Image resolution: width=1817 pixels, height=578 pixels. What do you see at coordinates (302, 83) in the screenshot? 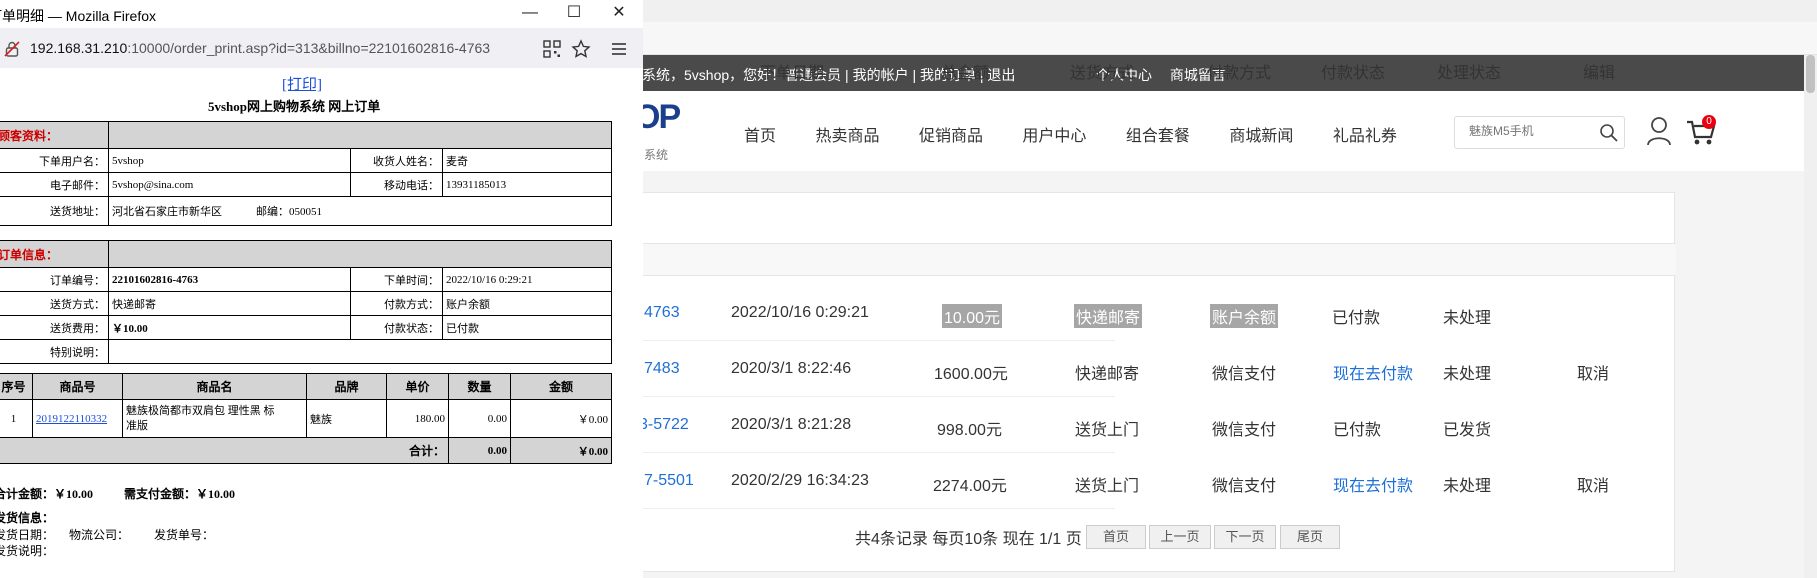
I see `print-link: [打印]` at bounding box center [302, 83].